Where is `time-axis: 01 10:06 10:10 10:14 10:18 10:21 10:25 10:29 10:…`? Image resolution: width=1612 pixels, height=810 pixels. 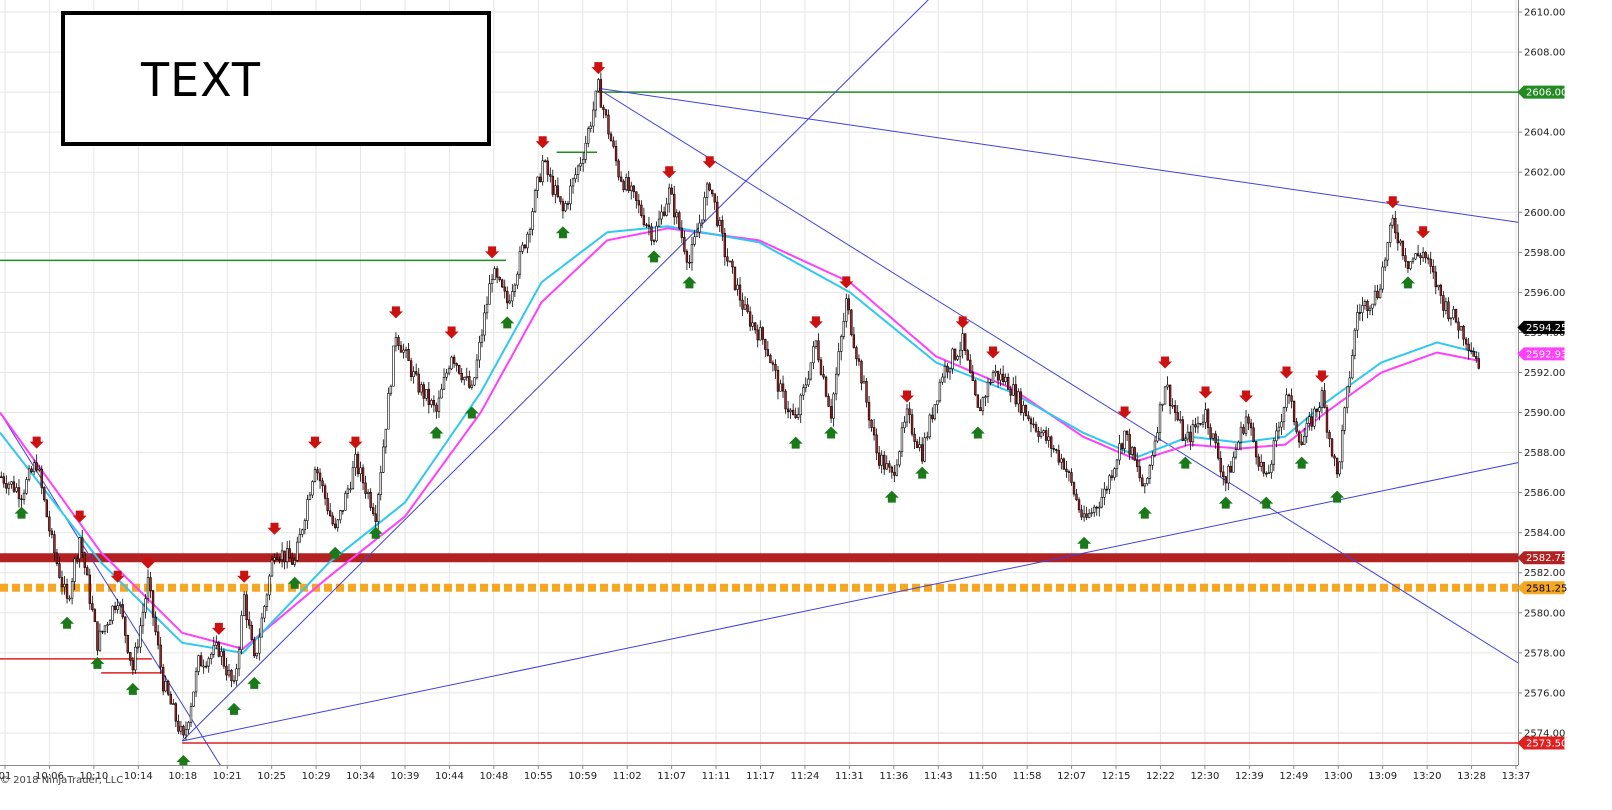
time-axis: 01 10:06 10:10 10:14 10:18 10:21 10:25 10:29 10:… is located at coordinates (806, 787).